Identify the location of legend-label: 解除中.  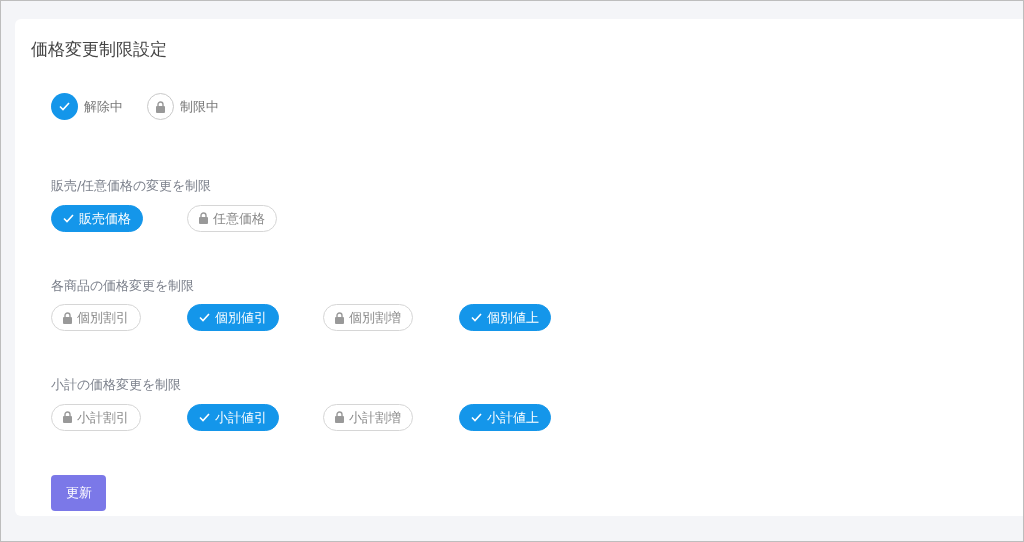
(103, 107).